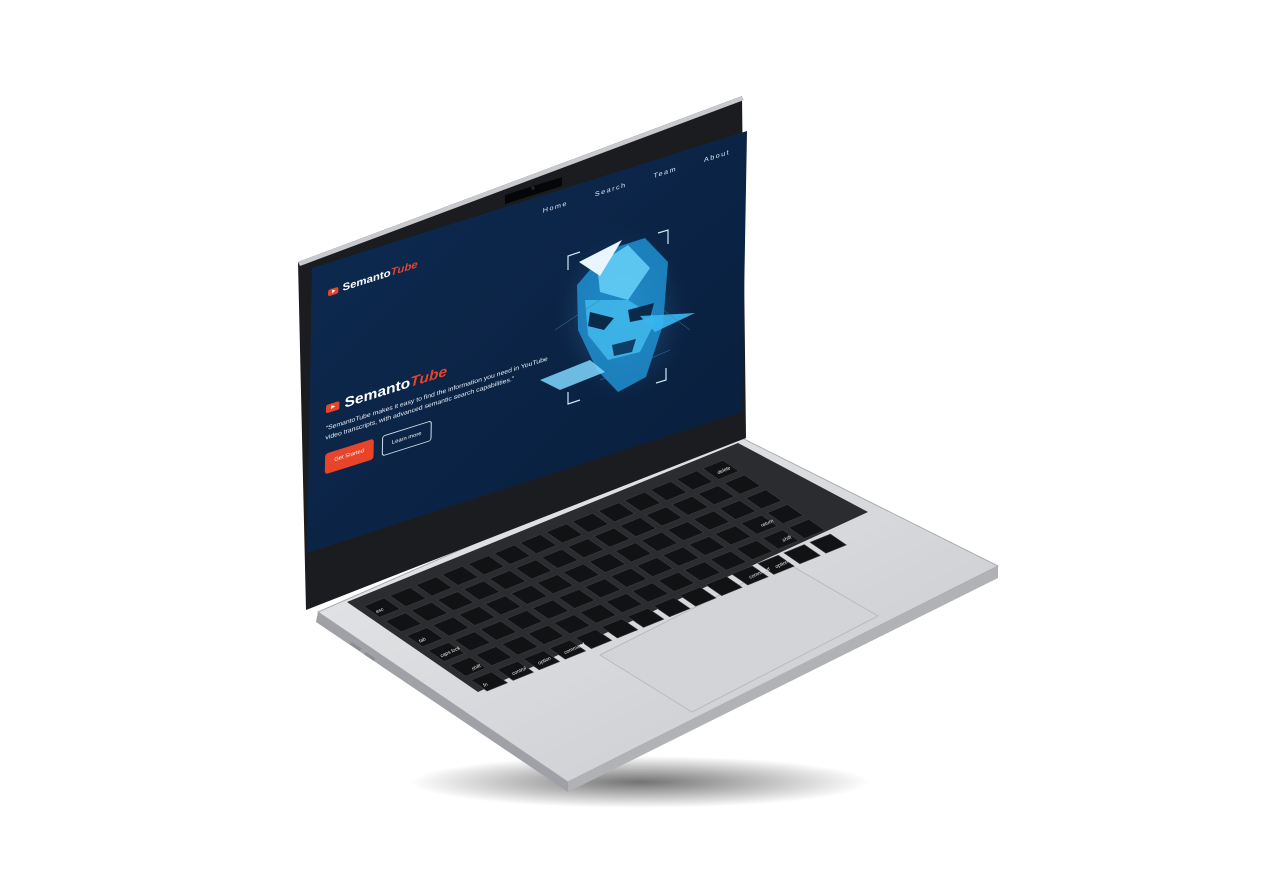 The image size is (1280, 896). What do you see at coordinates (380, 276) in the screenshot?
I see `brand-name: SemantoTube` at bounding box center [380, 276].